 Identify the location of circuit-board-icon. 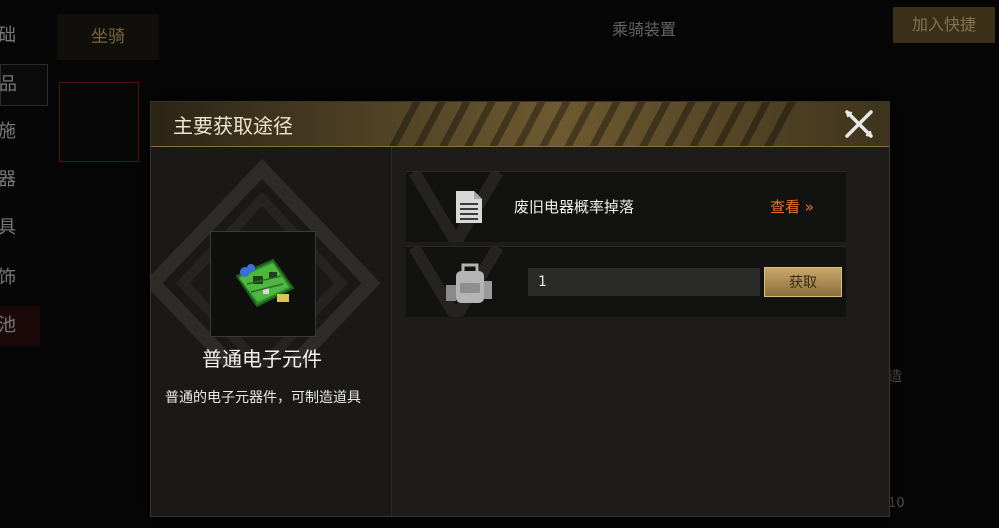
(265, 283).